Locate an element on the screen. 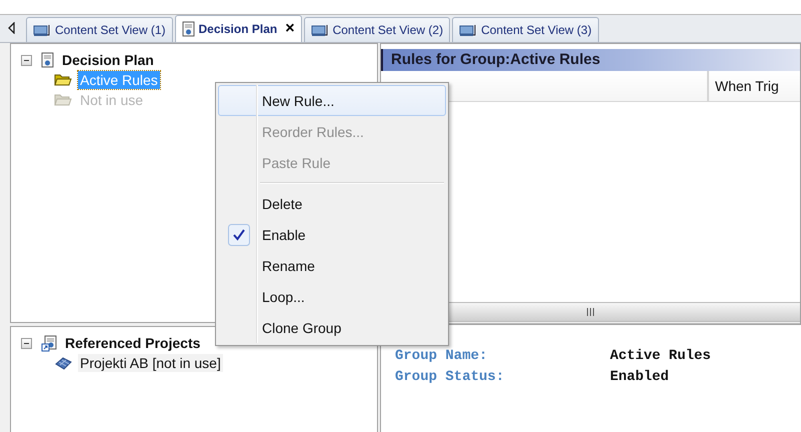  tab: Decision Plan × is located at coordinates (238, 28).